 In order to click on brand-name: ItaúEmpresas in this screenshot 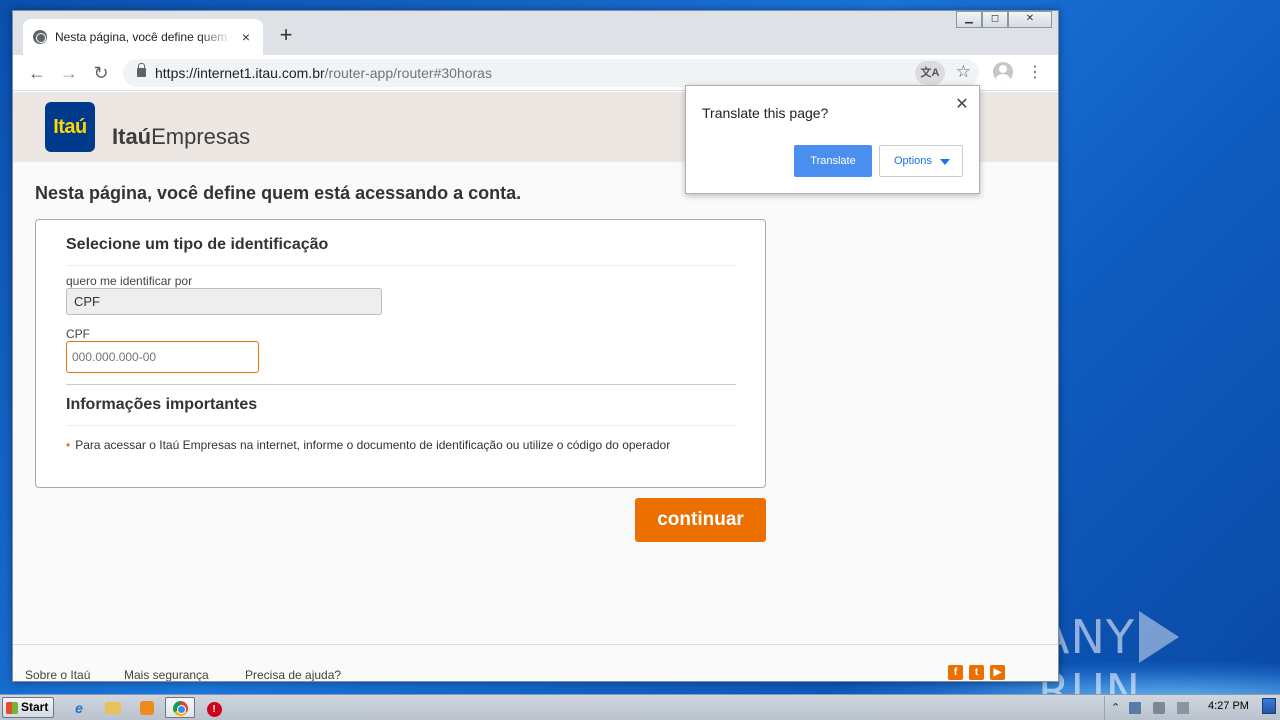, I will do `click(181, 137)`.